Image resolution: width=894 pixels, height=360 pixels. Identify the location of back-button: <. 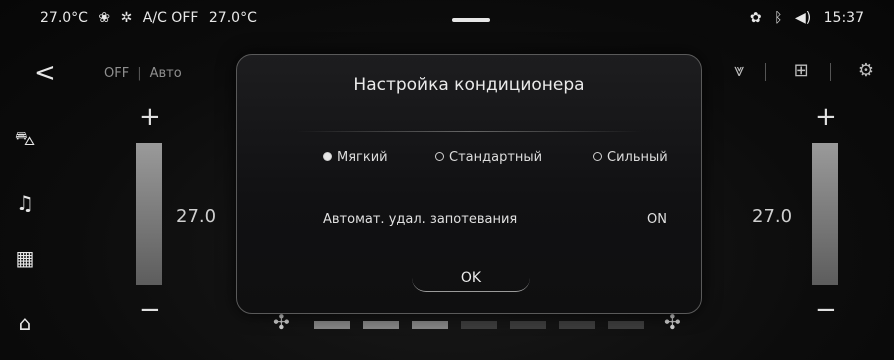
(45, 73).